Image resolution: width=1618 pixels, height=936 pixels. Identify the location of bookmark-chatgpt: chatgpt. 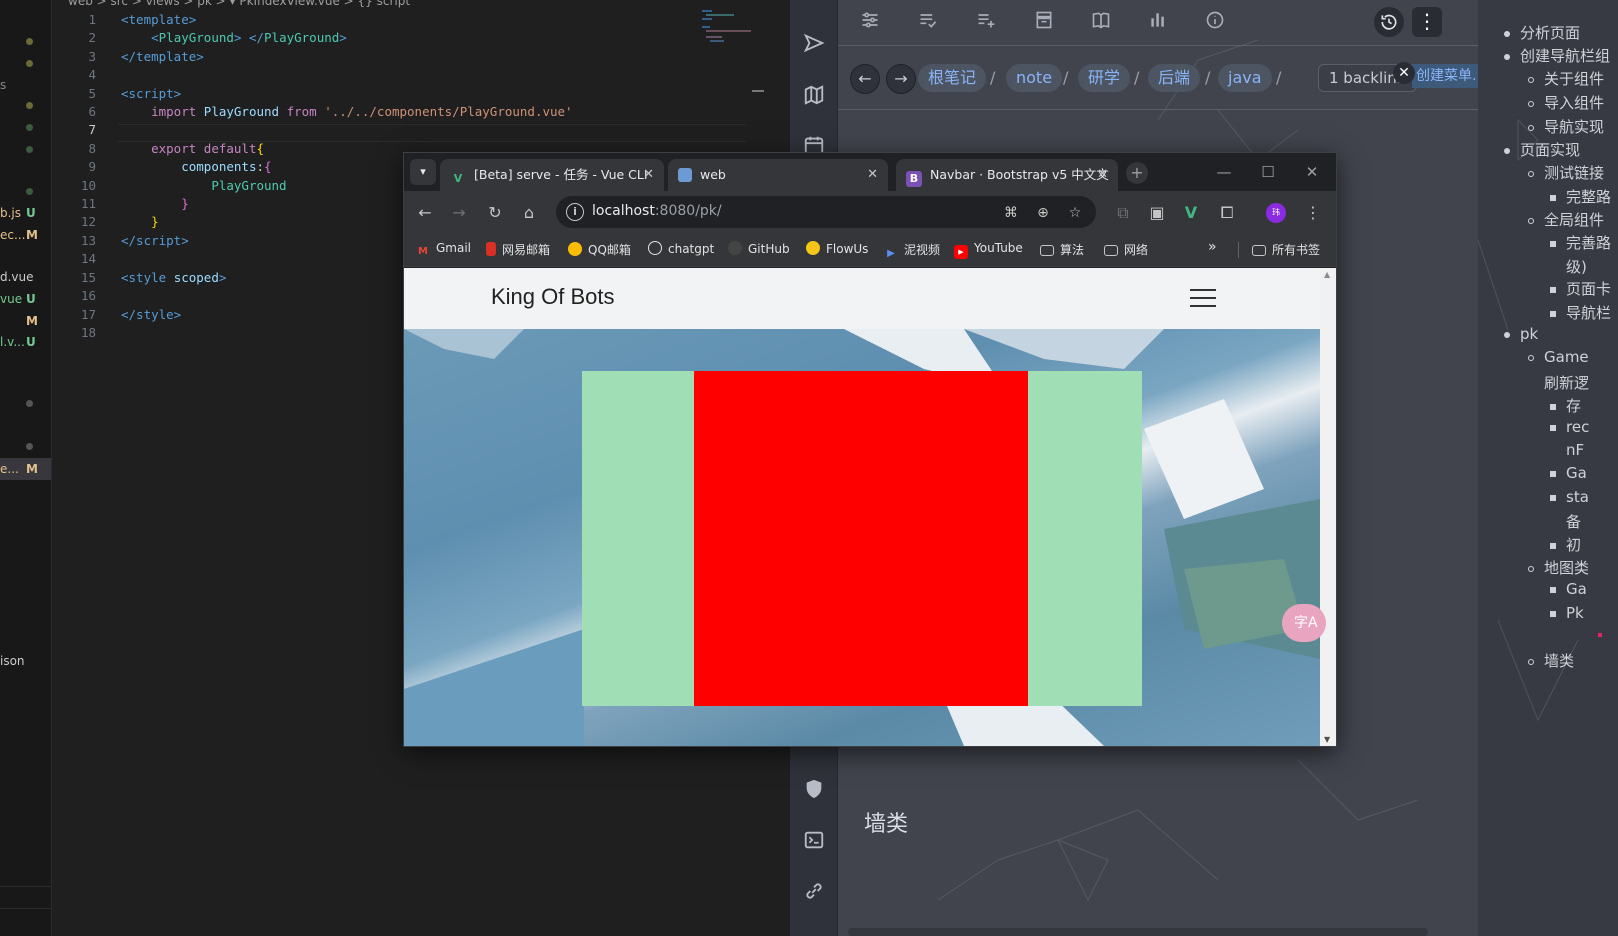
(681, 248).